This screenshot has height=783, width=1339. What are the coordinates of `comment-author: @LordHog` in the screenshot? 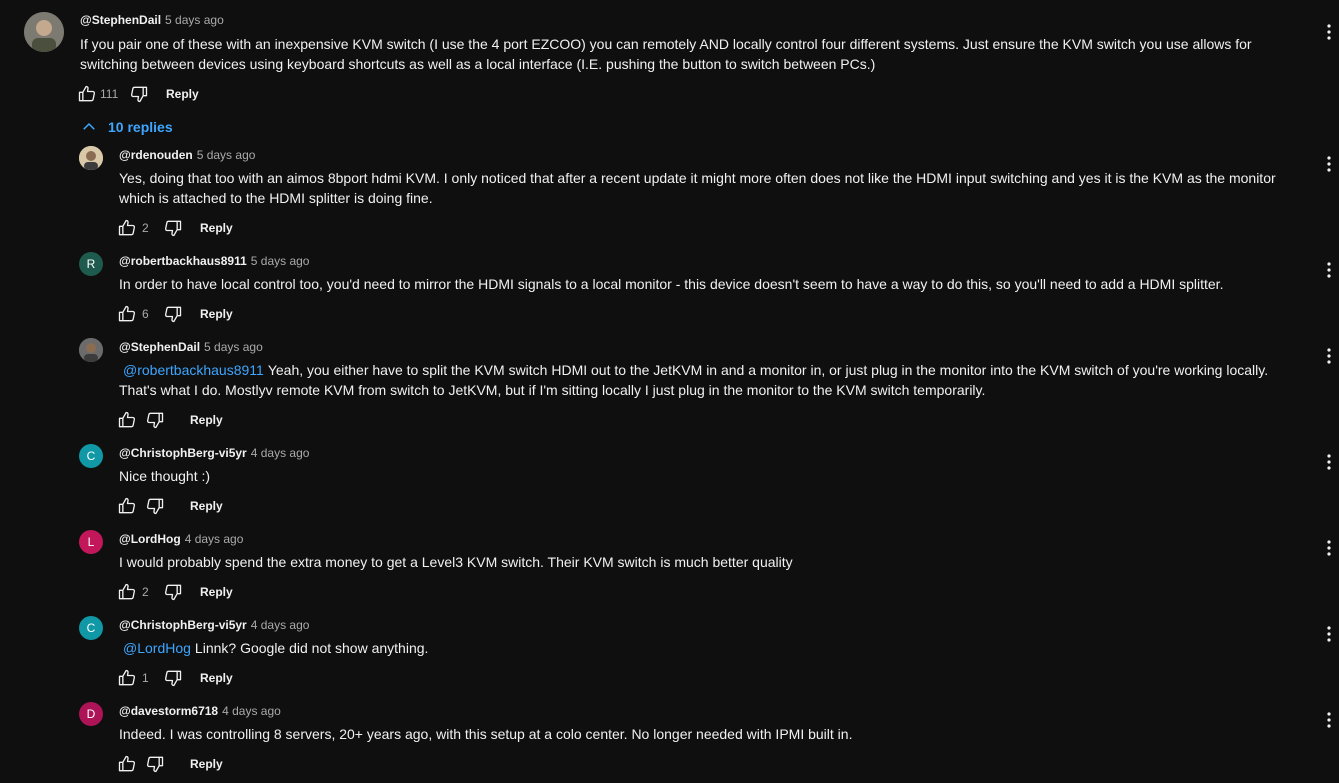 It's located at (150, 539).